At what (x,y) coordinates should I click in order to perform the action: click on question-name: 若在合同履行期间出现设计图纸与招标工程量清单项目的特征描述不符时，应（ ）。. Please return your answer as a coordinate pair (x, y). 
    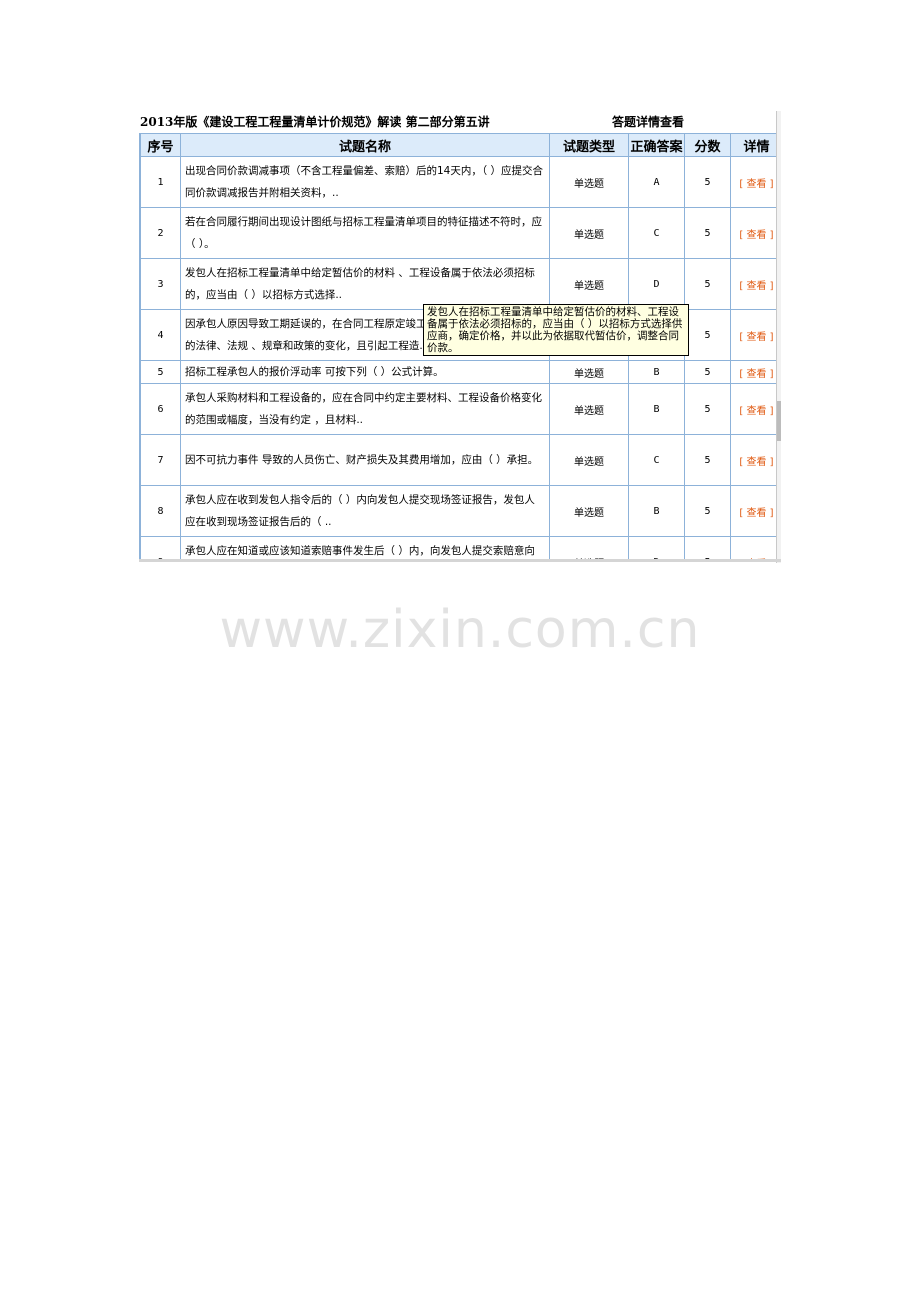
    Looking at the image, I should click on (365, 233).